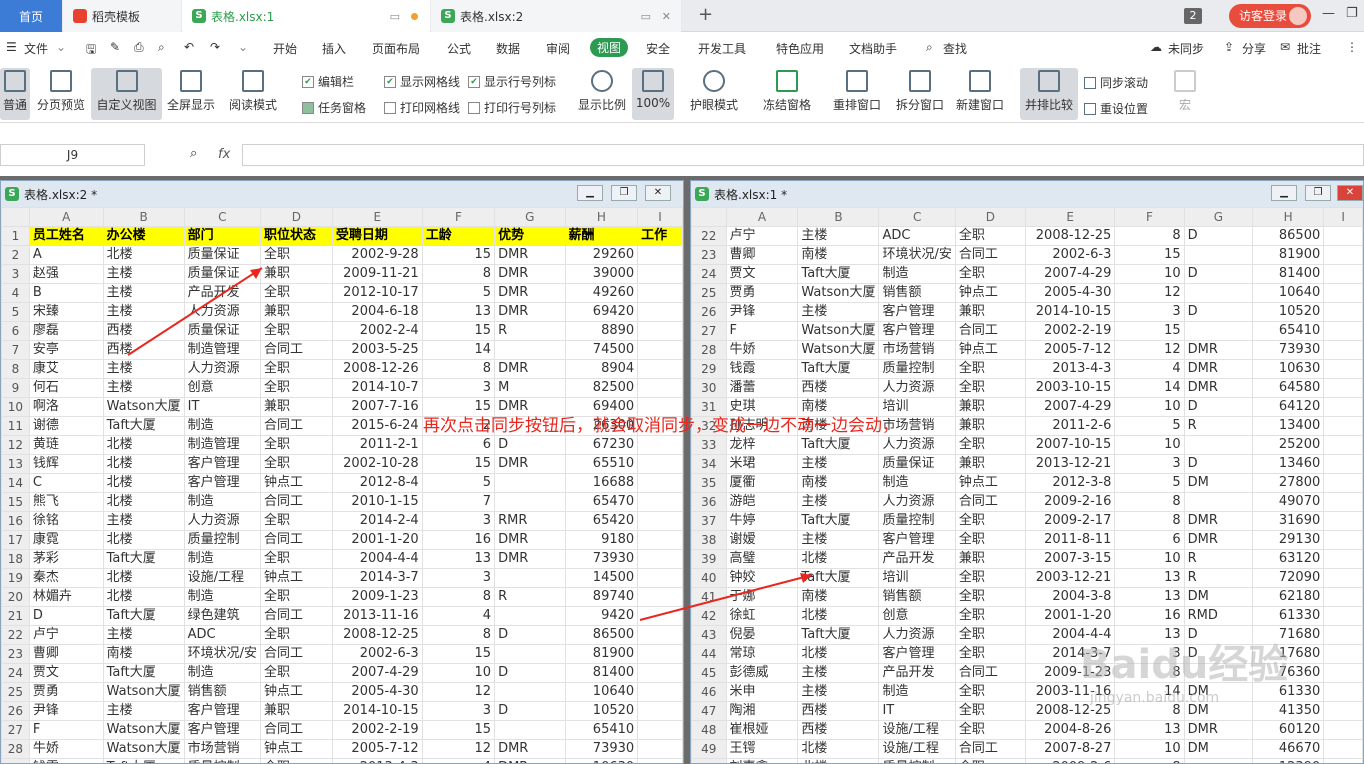 The height and width of the screenshot is (764, 1364). I want to click on annotation-text: 再次点击同步按钮后，就会取消同步，变成一边不动一边会动，, so click(661, 426).